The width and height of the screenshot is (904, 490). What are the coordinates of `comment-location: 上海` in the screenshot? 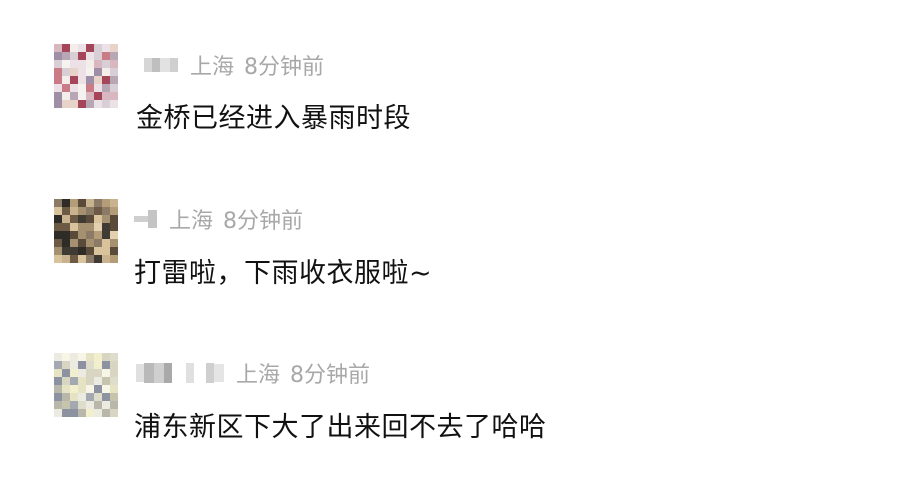 It's located at (258, 375).